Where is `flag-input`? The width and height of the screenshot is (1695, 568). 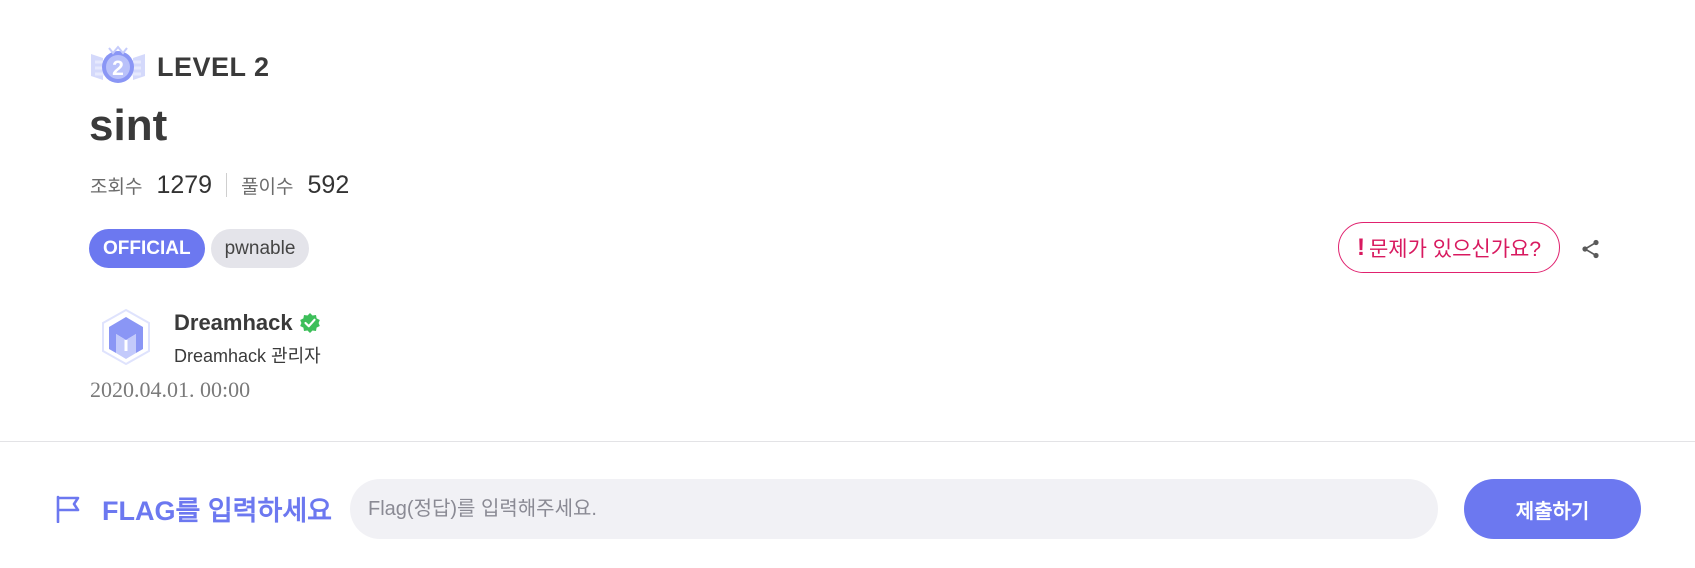
flag-input is located at coordinates (894, 509).